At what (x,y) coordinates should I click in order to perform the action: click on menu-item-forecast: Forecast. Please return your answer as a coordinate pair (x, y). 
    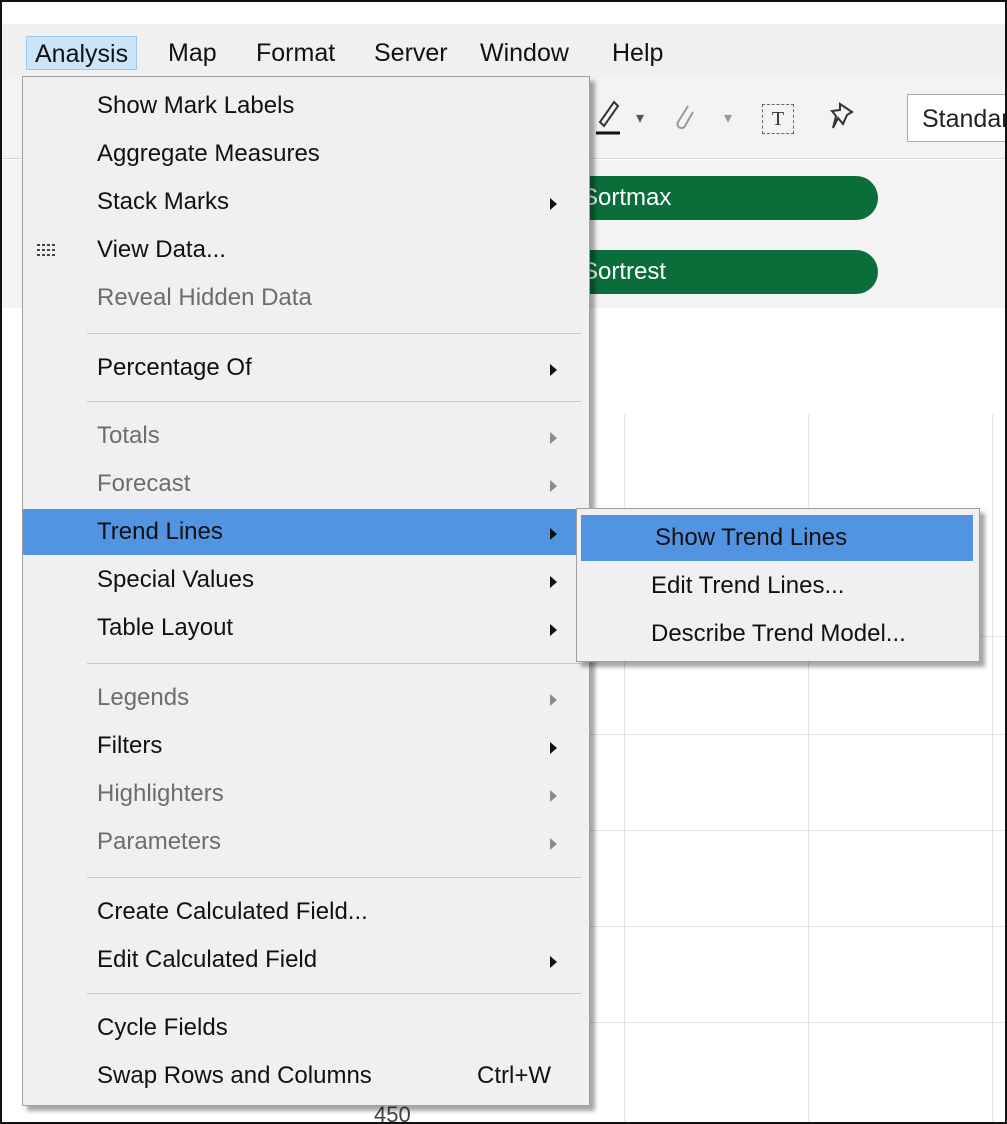
    Looking at the image, I should click on (306, 484).